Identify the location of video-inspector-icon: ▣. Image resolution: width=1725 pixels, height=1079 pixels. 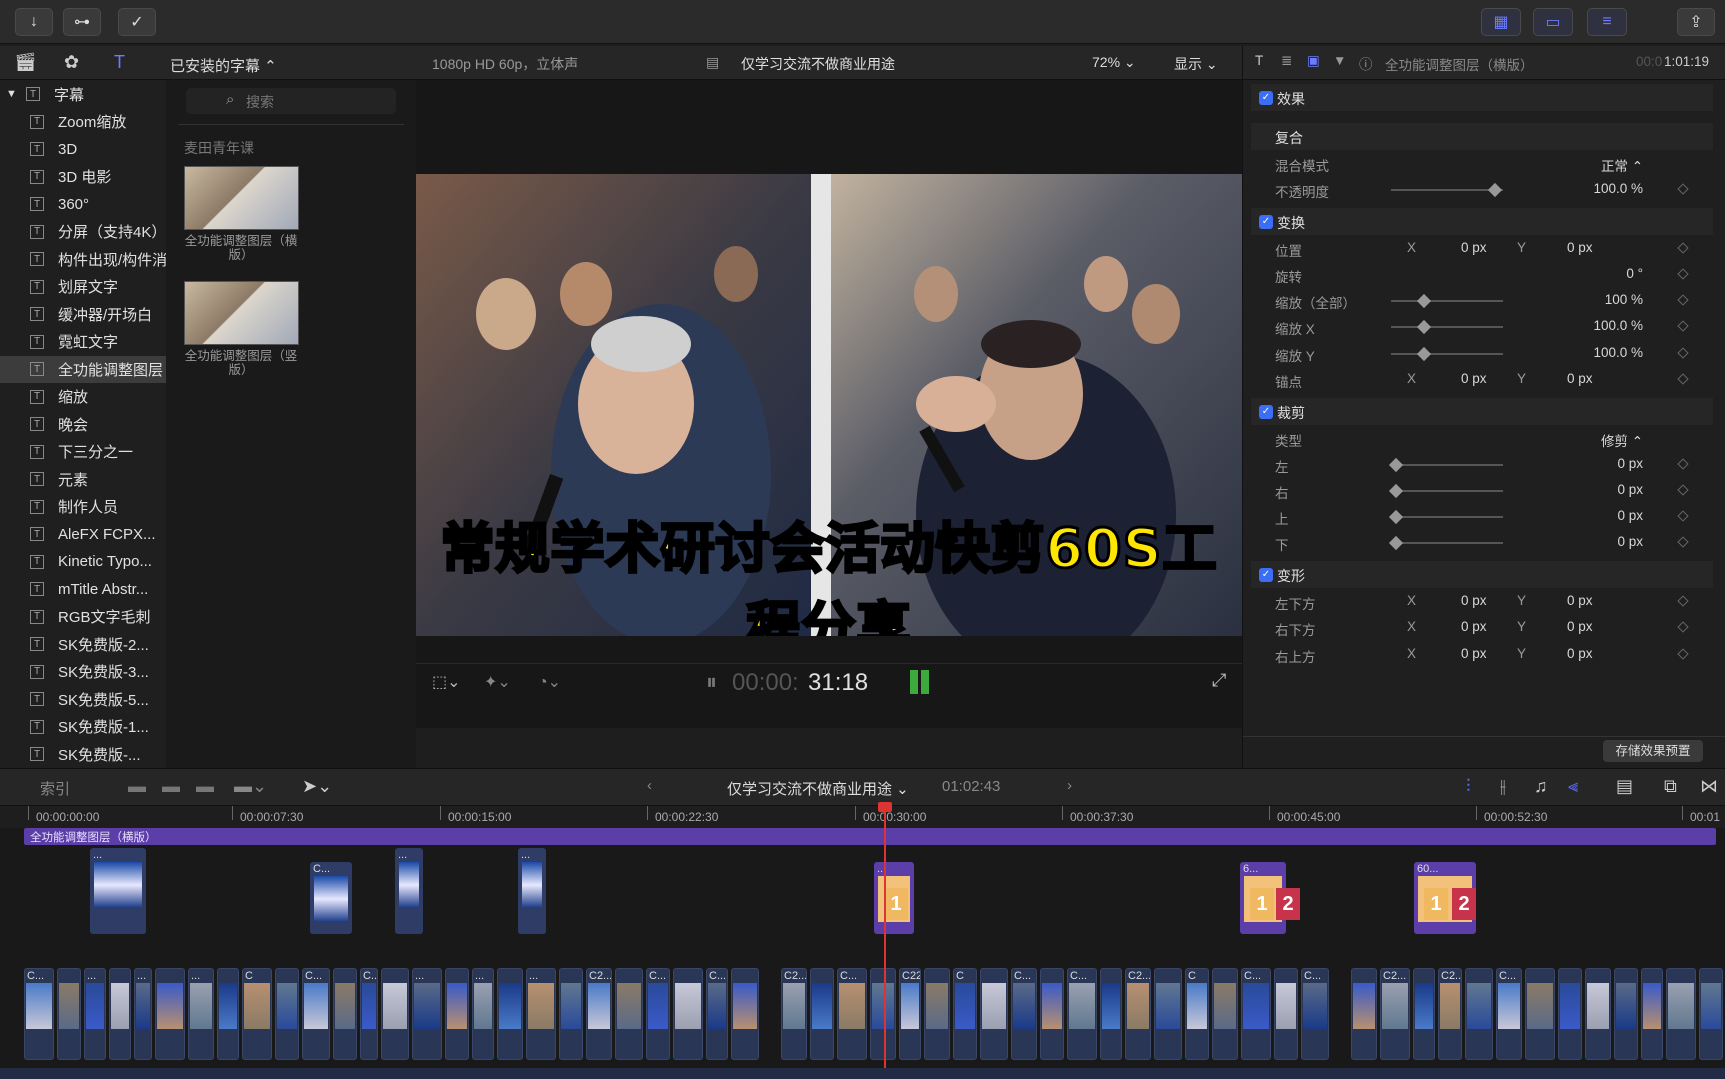
(1313, 61).